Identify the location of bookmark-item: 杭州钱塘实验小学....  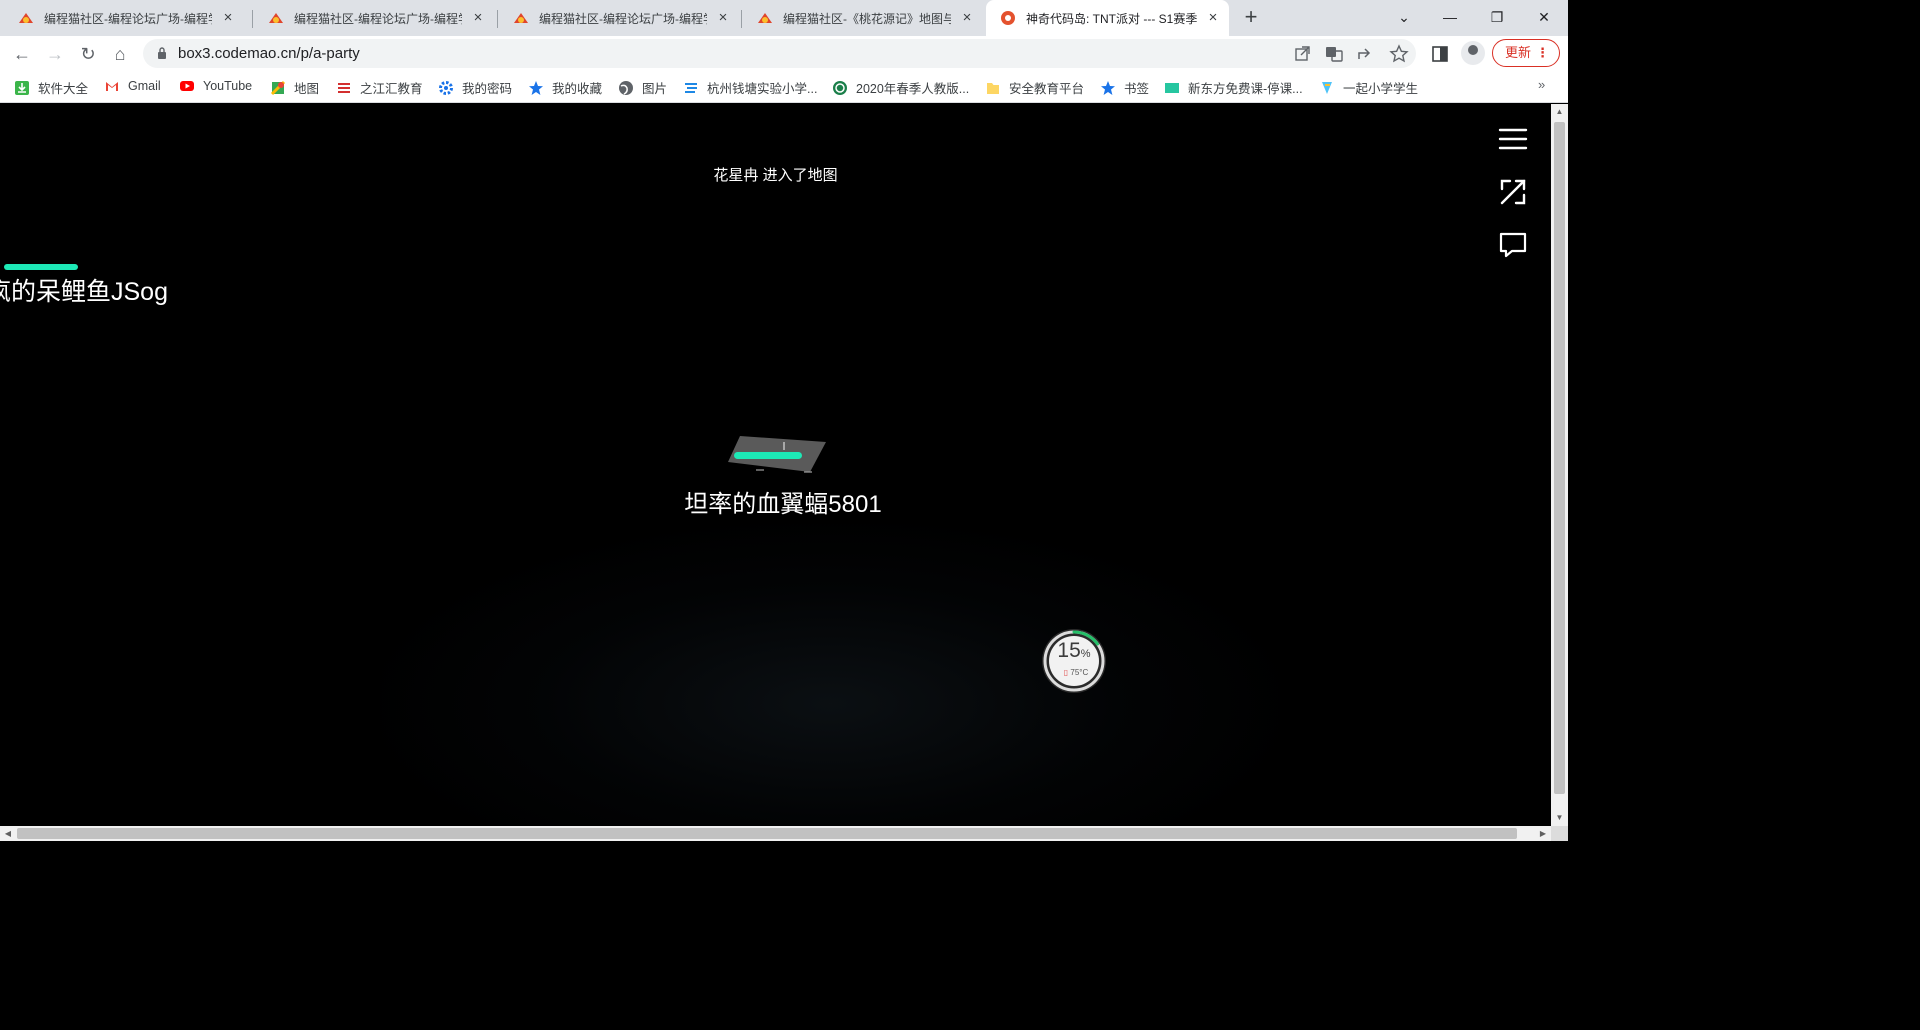
(750, 87).